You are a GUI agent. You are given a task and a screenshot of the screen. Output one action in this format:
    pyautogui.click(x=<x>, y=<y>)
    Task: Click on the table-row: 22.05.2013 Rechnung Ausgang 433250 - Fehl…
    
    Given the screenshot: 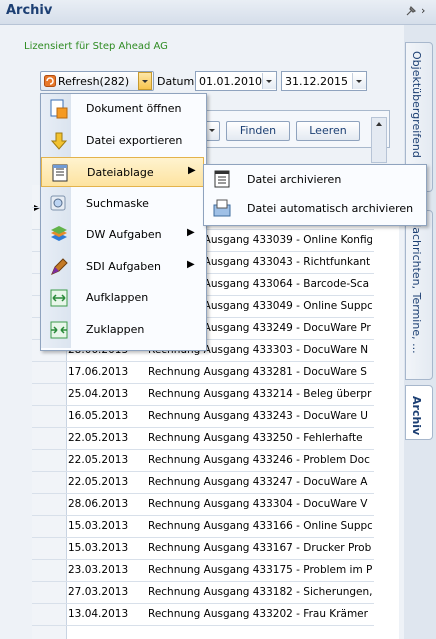 What is the action you would take?
    pyautogui.click(x=203, y=439)
    